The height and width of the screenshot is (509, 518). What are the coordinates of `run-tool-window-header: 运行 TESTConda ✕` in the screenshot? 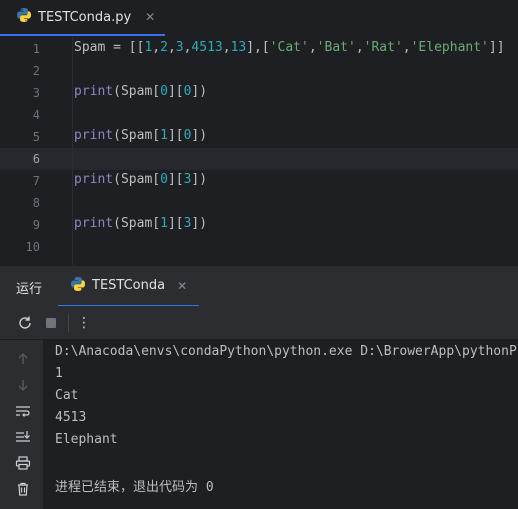 It's located at (259, 286).